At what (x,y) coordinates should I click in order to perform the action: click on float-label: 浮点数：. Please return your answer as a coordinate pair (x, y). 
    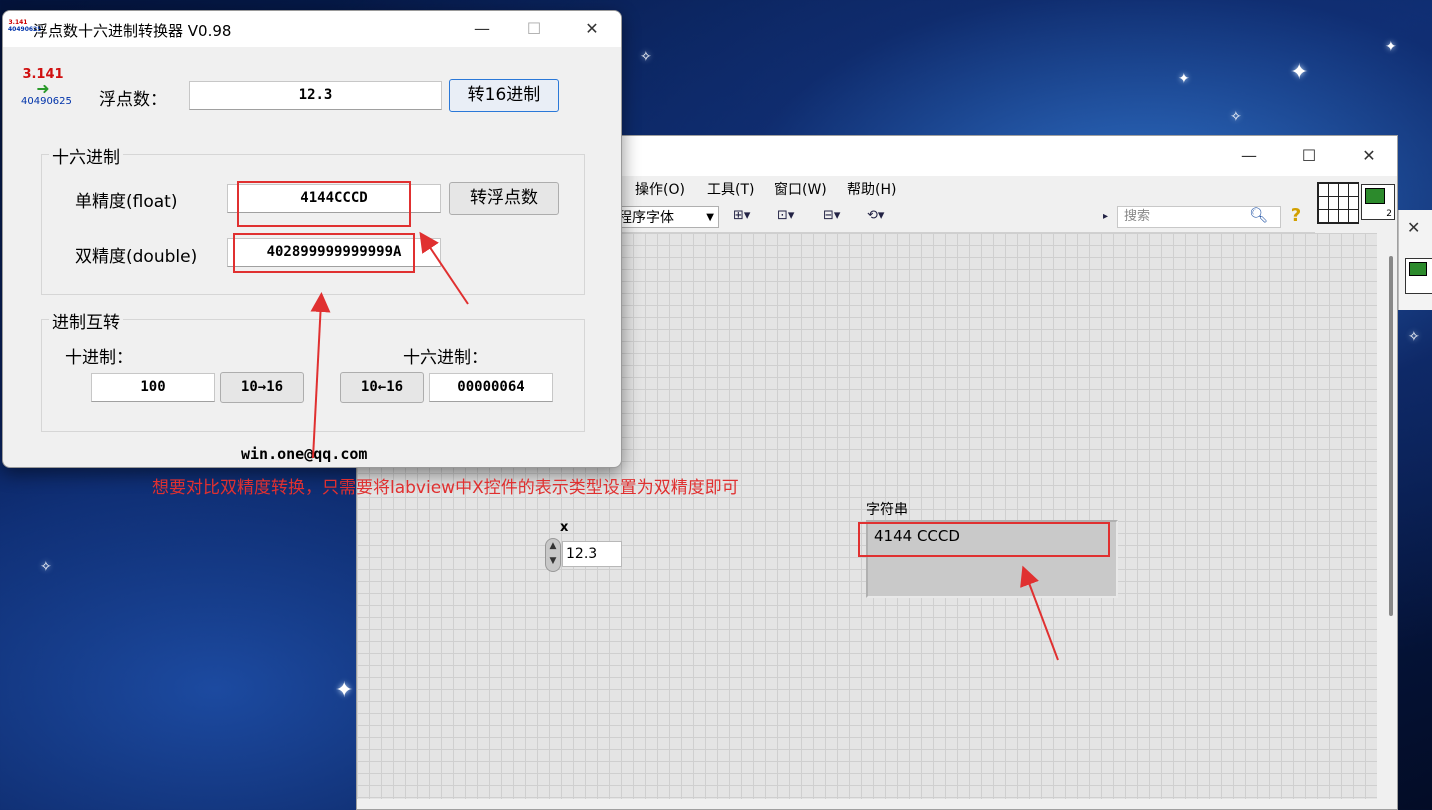
    Looking at the image, I should click on (133, 100).